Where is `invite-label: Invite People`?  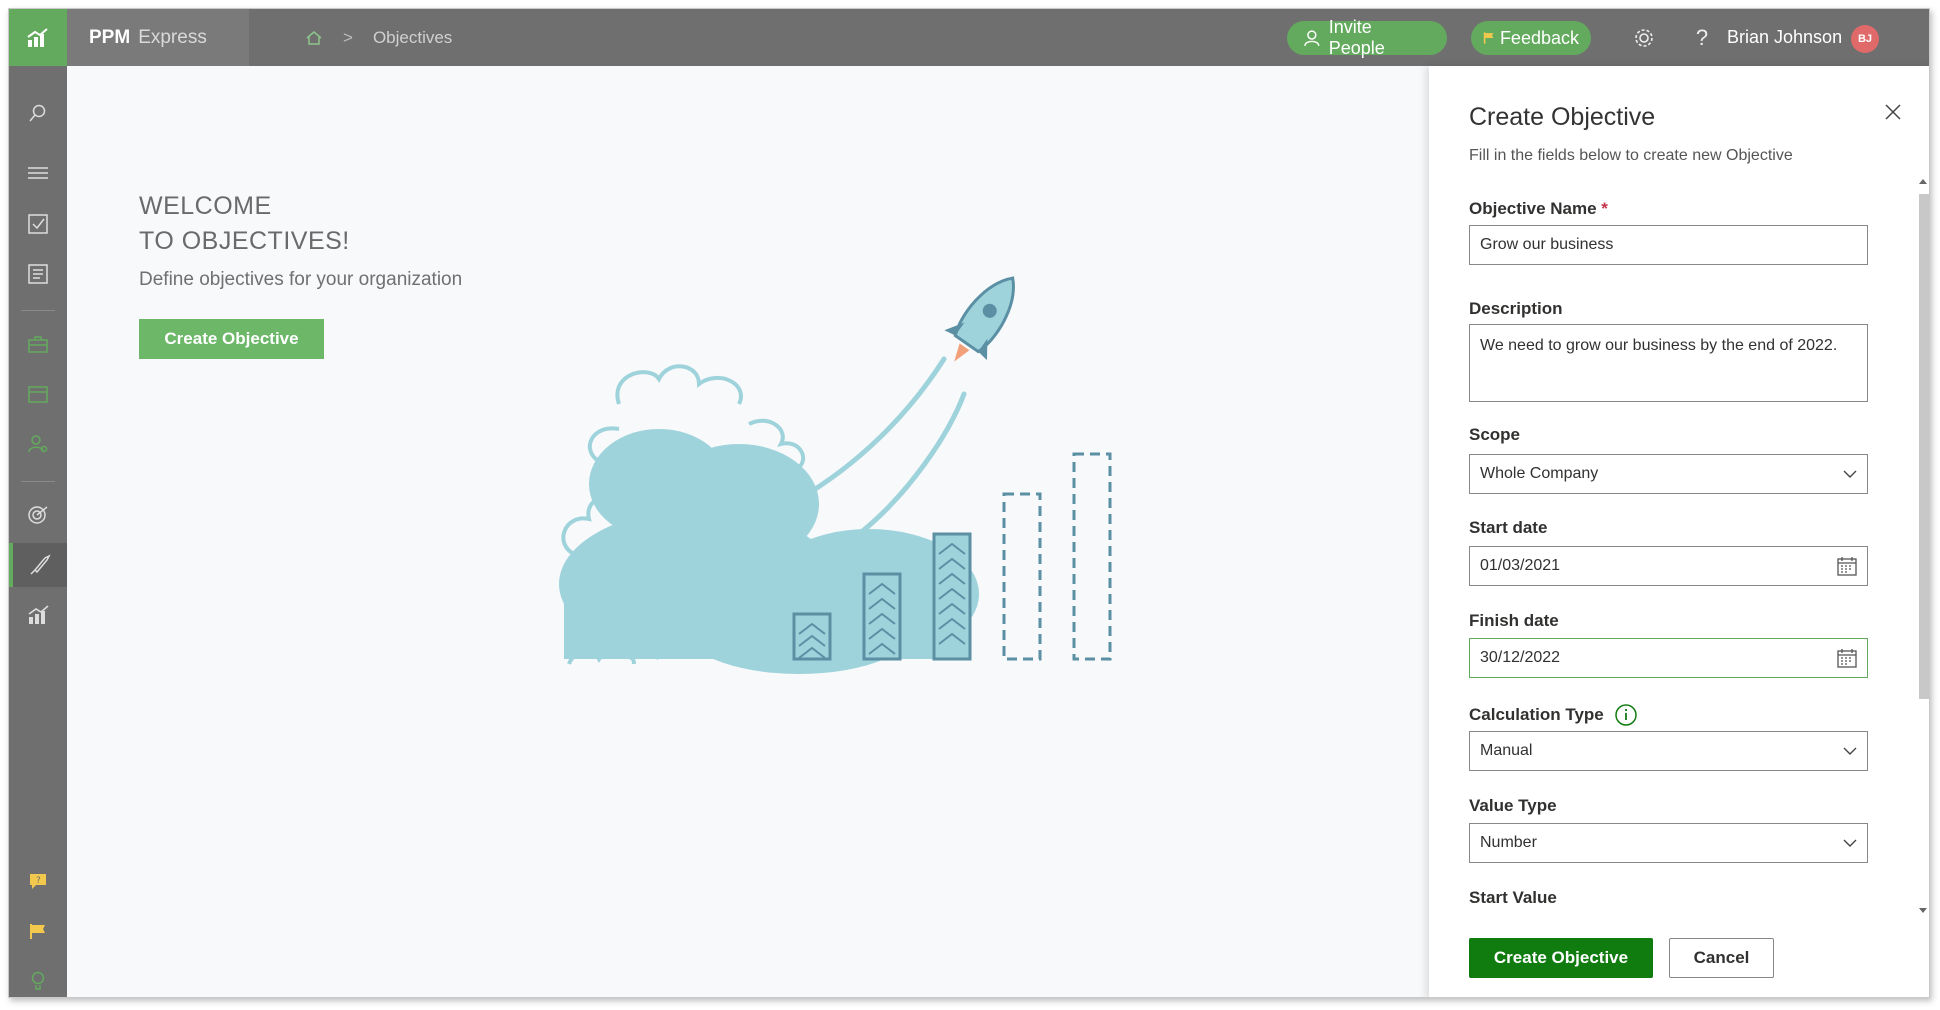 invite-label: Invite People is located at coordinates (1356, 37).